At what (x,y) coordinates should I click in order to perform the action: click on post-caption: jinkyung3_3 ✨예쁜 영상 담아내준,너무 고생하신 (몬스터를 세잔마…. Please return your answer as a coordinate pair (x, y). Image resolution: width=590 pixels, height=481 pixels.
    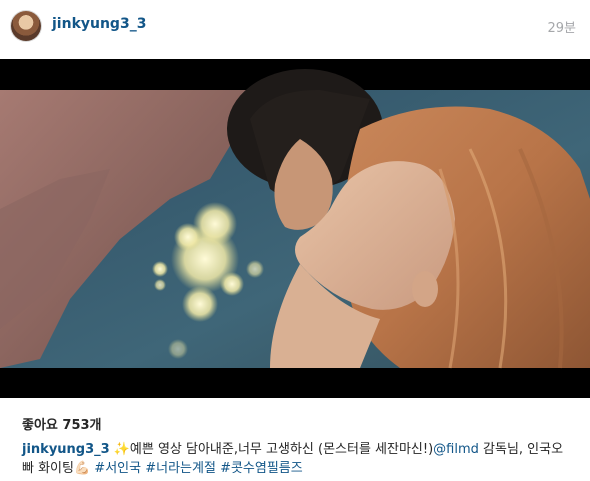
    Looking at the image, I should click on (297, 459).